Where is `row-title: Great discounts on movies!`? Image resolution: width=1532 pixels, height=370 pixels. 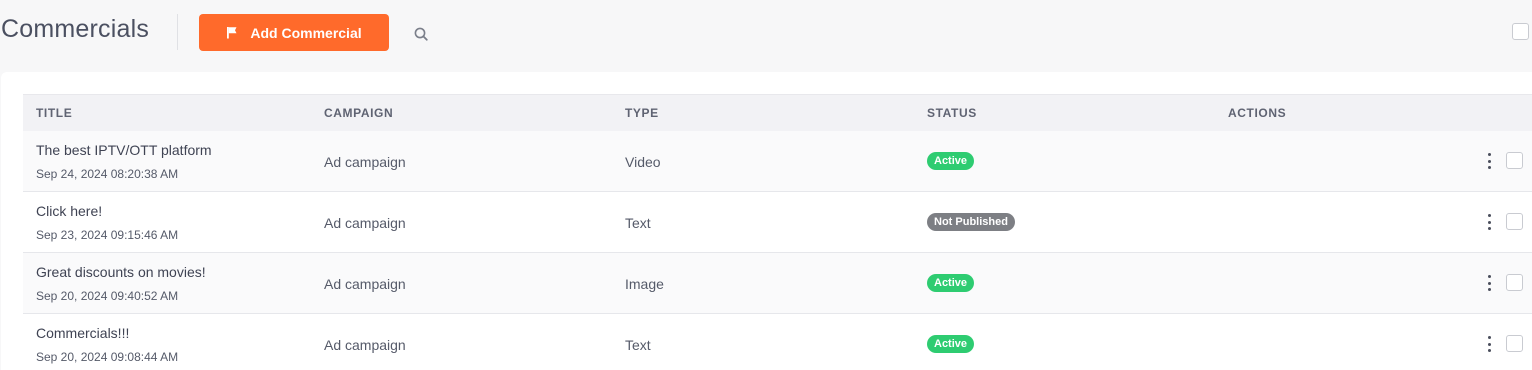
row-title: Great discounts on movies! is located at coordinates (121, 272).